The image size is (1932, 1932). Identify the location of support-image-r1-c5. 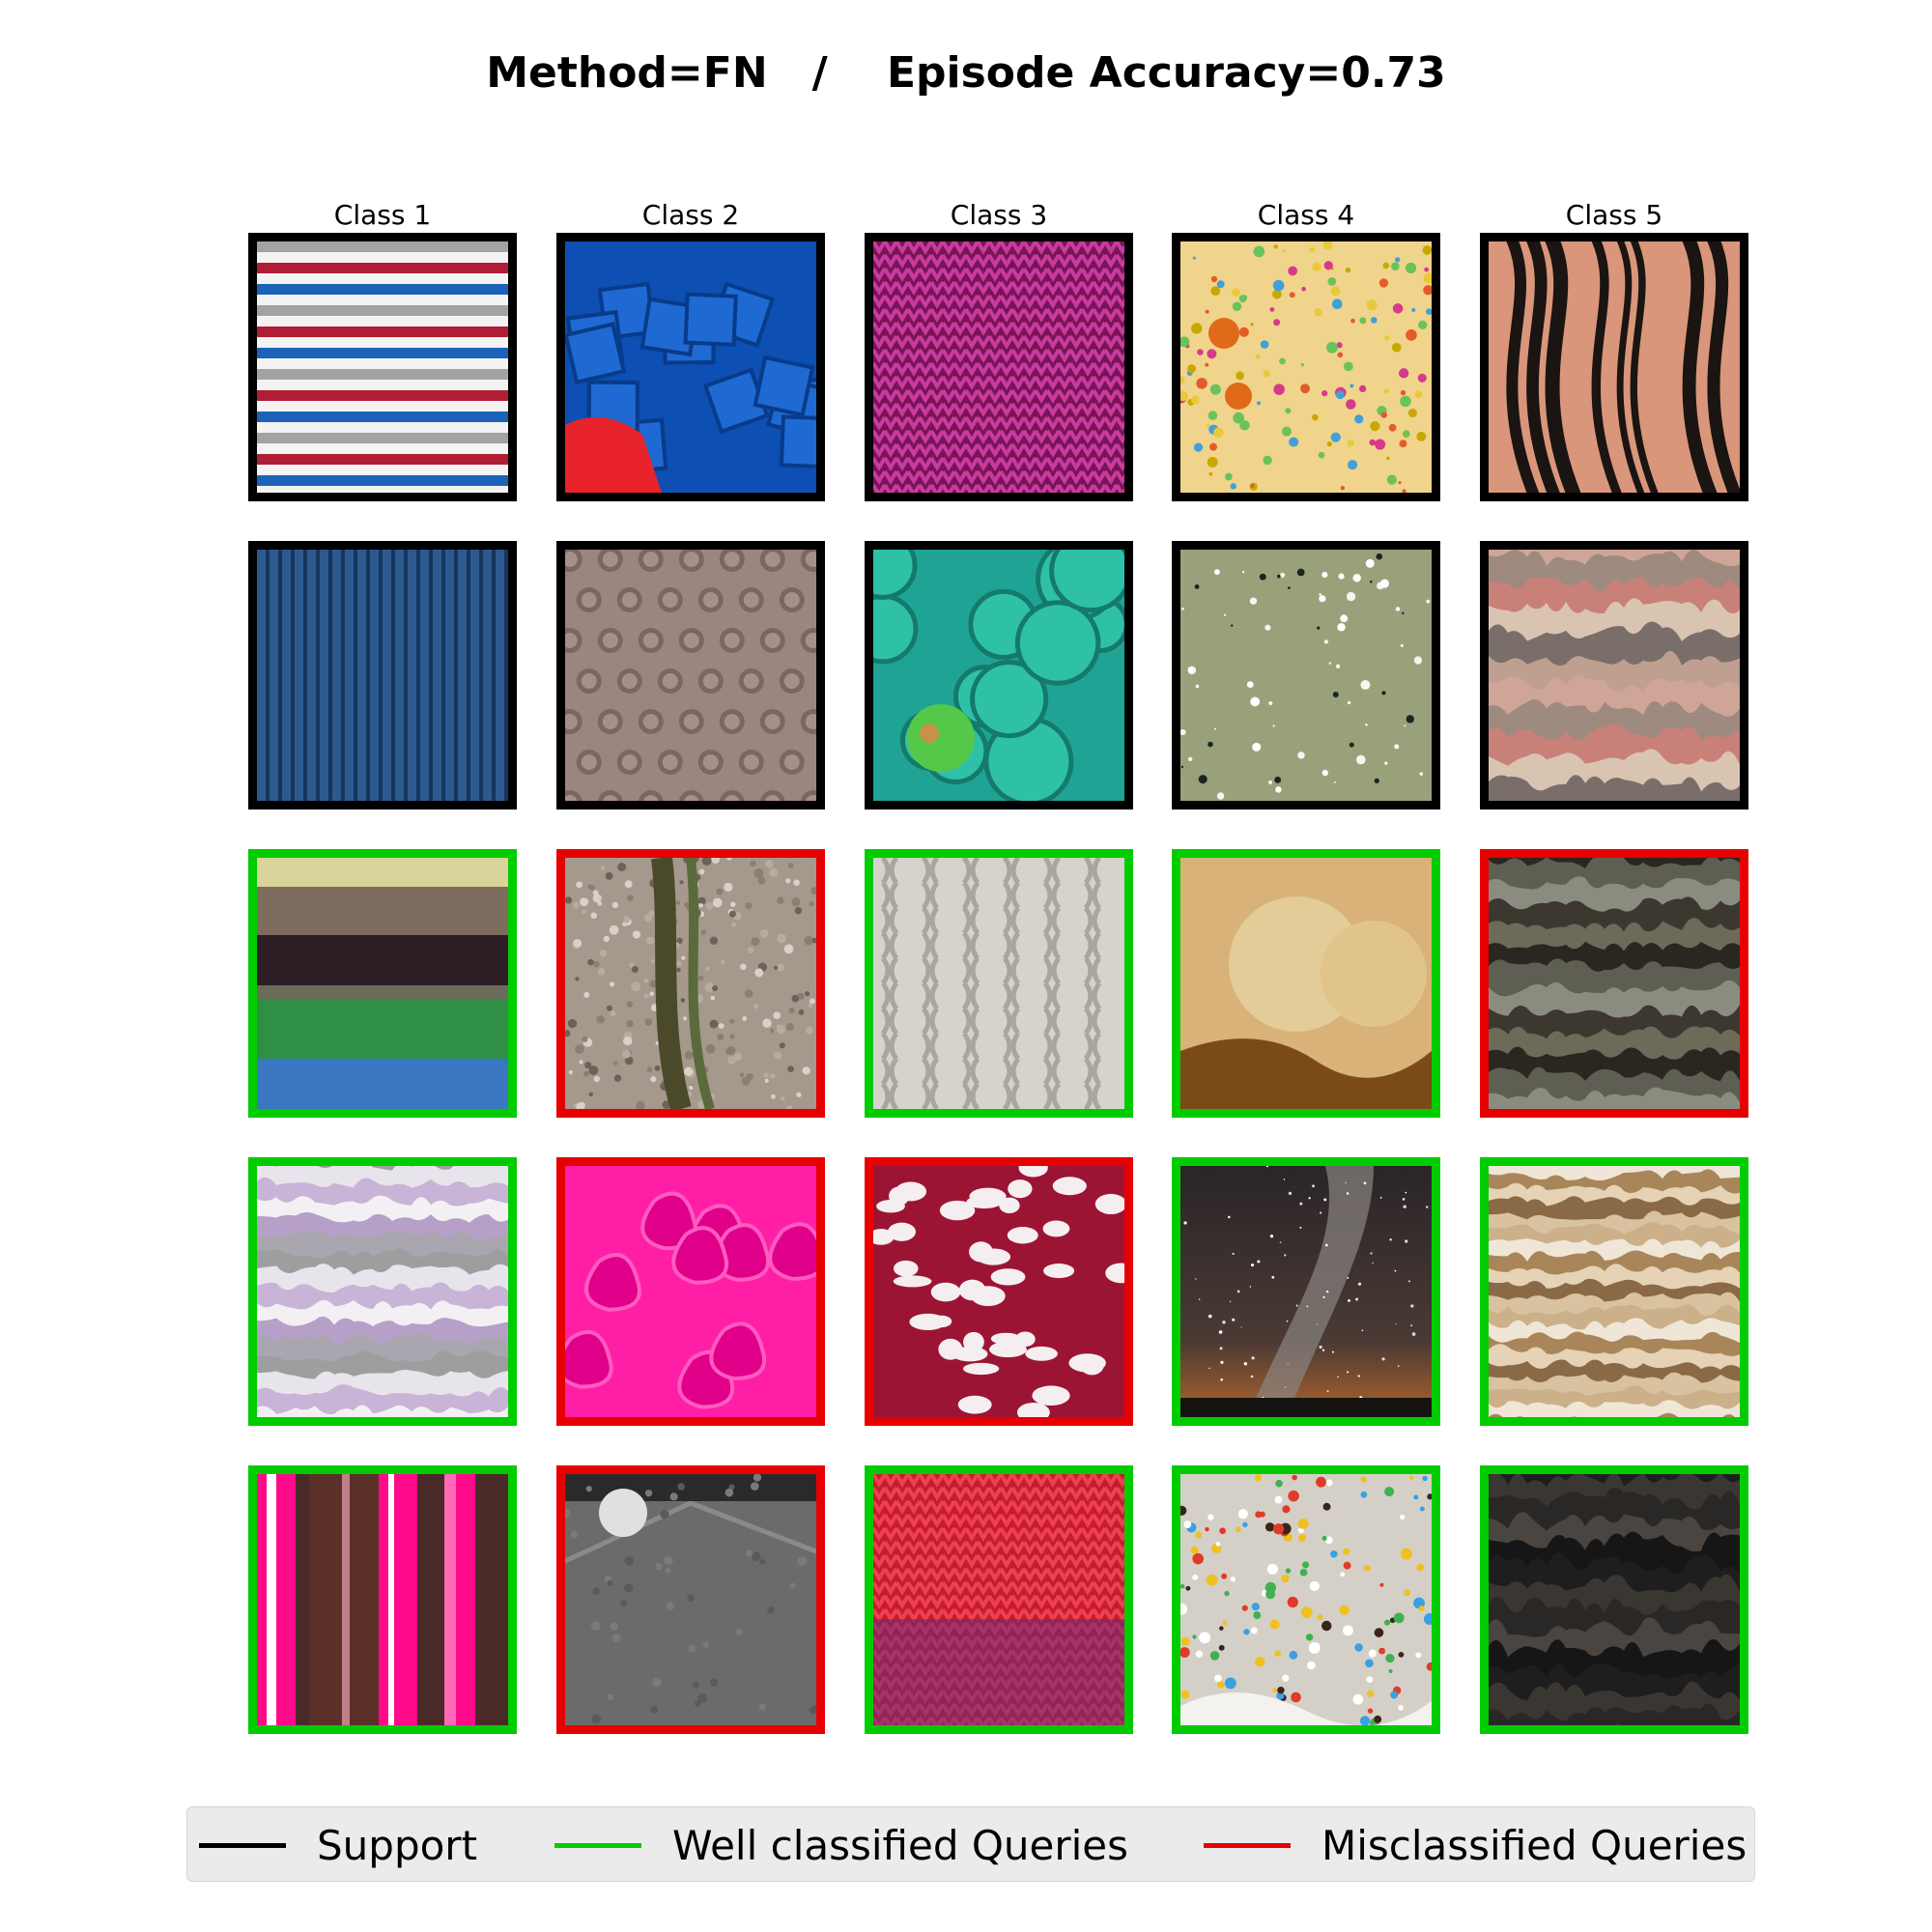
(1614, 367).